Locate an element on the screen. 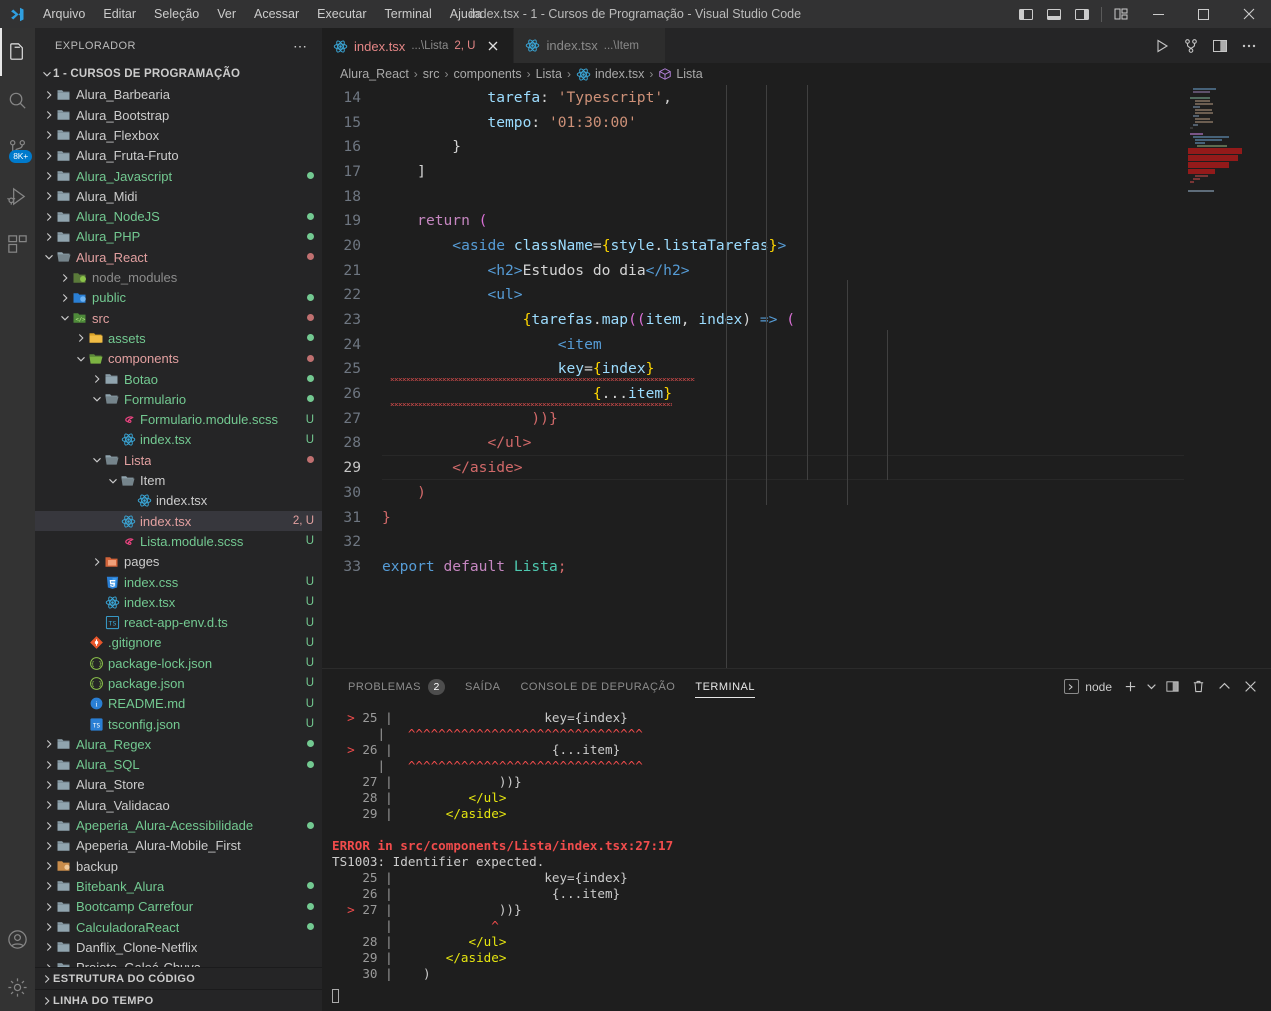 The height and width of the screenshot is (1011, 1271). tree-folder-row: assets is located at coordinates (178, 338).